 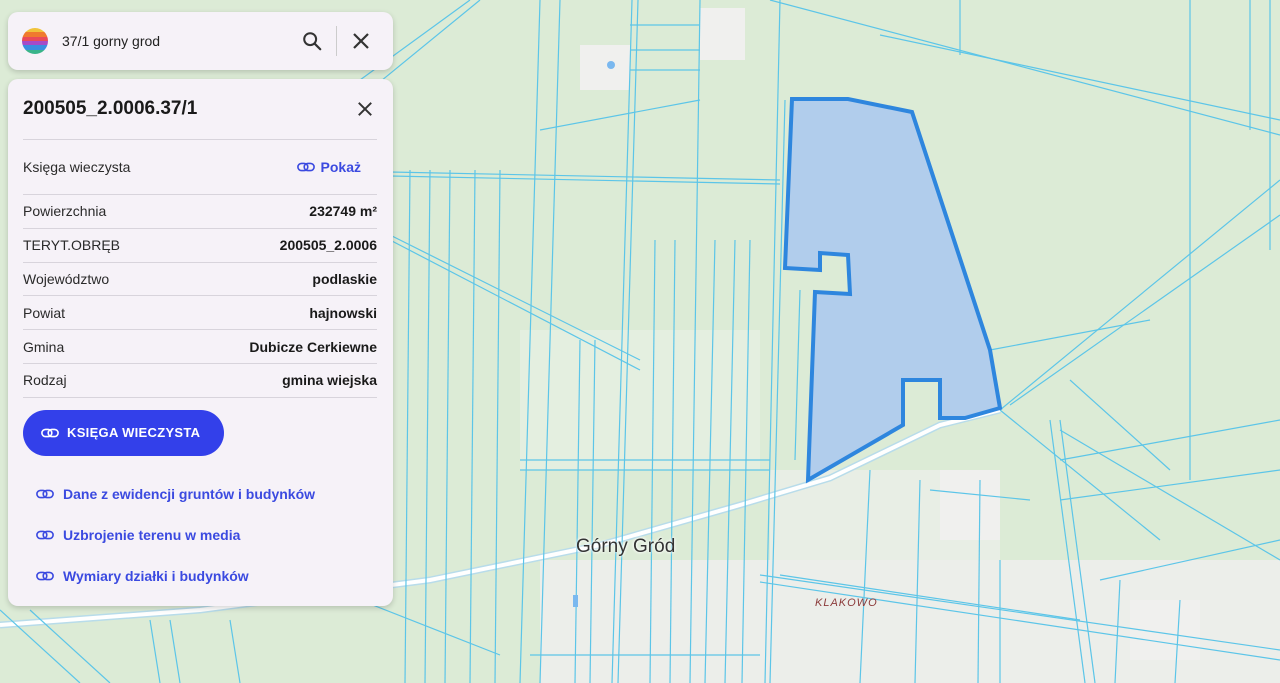 What do you see at coordinates (178, 41) in the screenshot?
I see `search-input: 37/1 gorny grod` at bounding box center [178, 41].